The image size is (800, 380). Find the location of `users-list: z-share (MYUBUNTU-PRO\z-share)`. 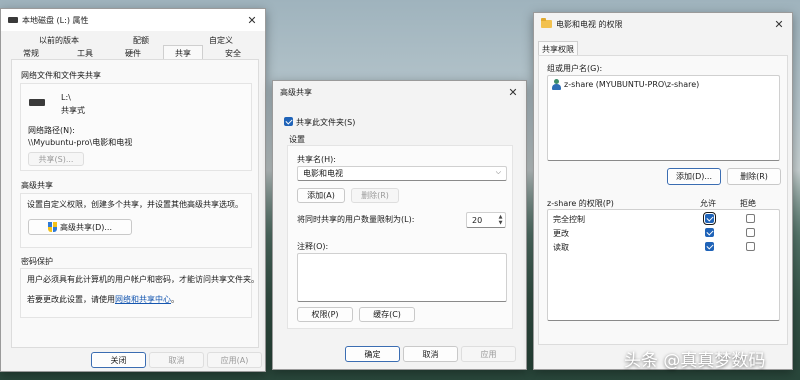

users-list: z-share (MYUBUNTU-PRO\z-share) is located at coordinates (663, 118).